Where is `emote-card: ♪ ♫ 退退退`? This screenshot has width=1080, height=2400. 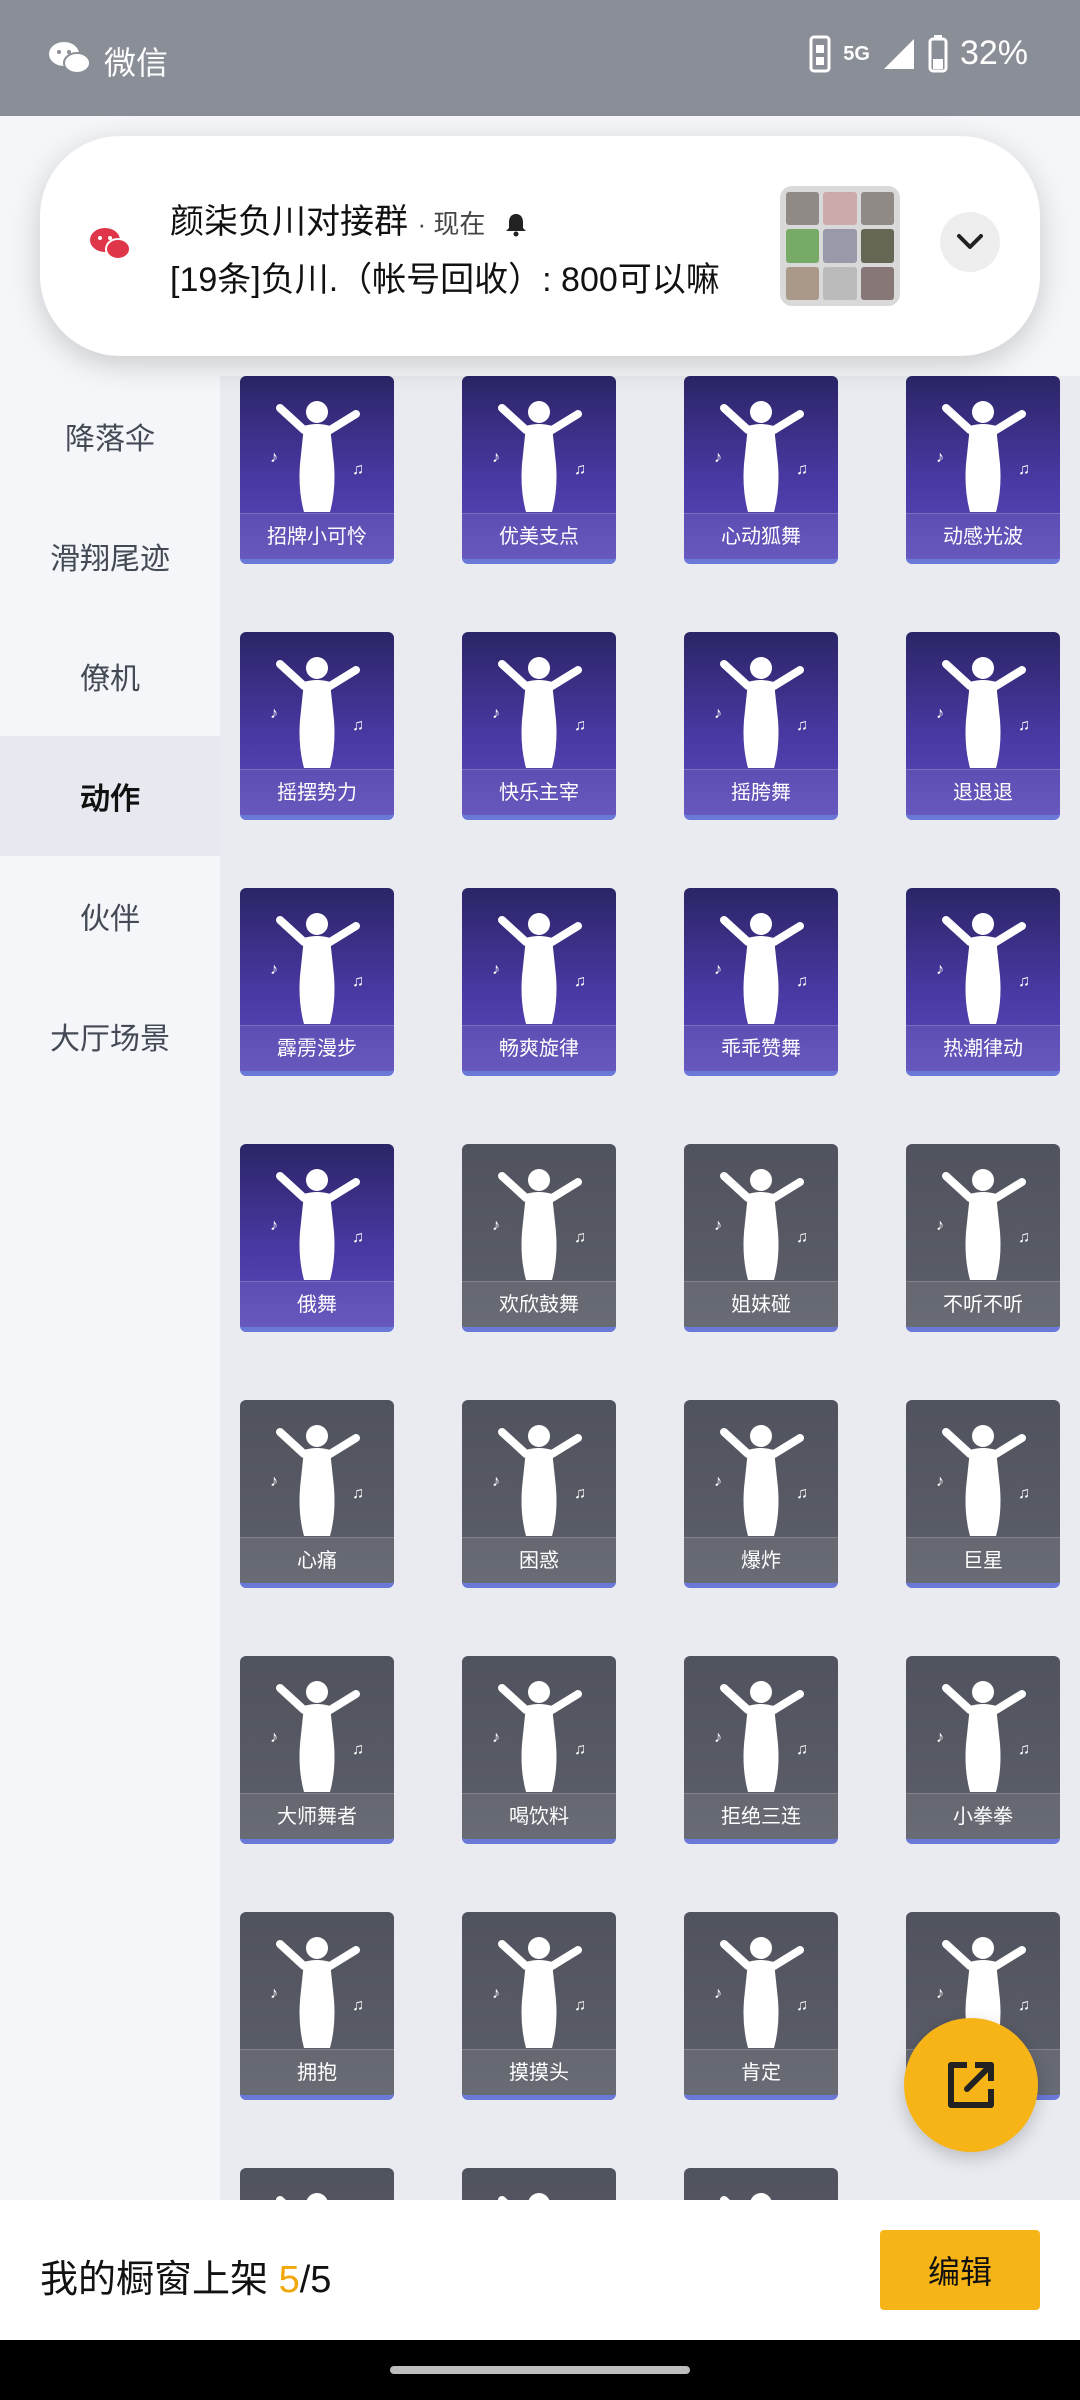 emote-card: ♪ ♫ 退退退 is located at coordinates (983, 726).